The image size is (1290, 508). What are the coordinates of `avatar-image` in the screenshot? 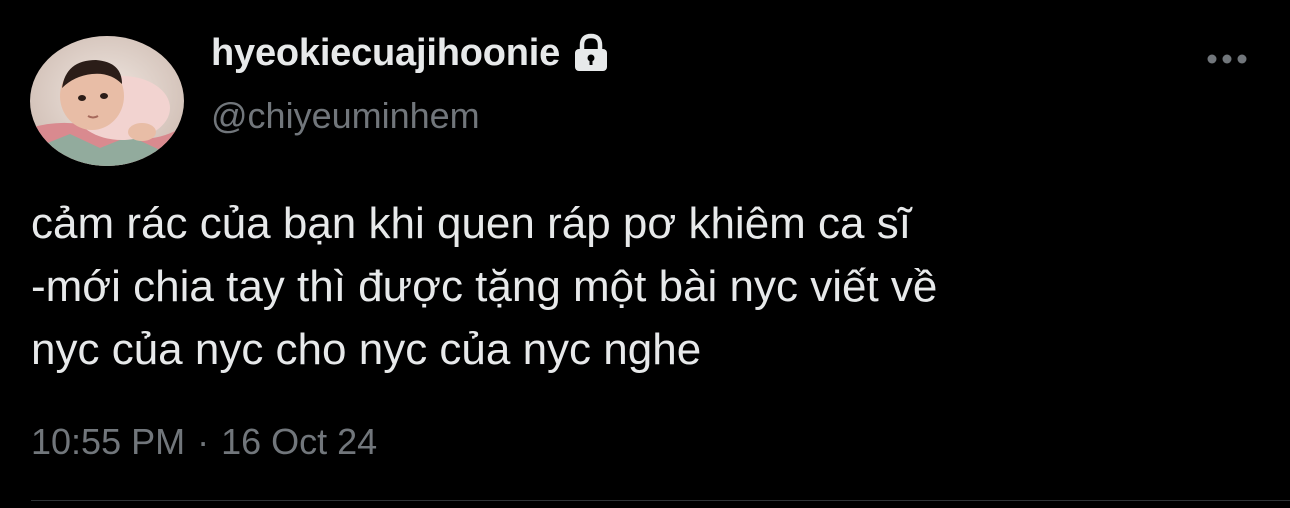 It's located at (107, 101).